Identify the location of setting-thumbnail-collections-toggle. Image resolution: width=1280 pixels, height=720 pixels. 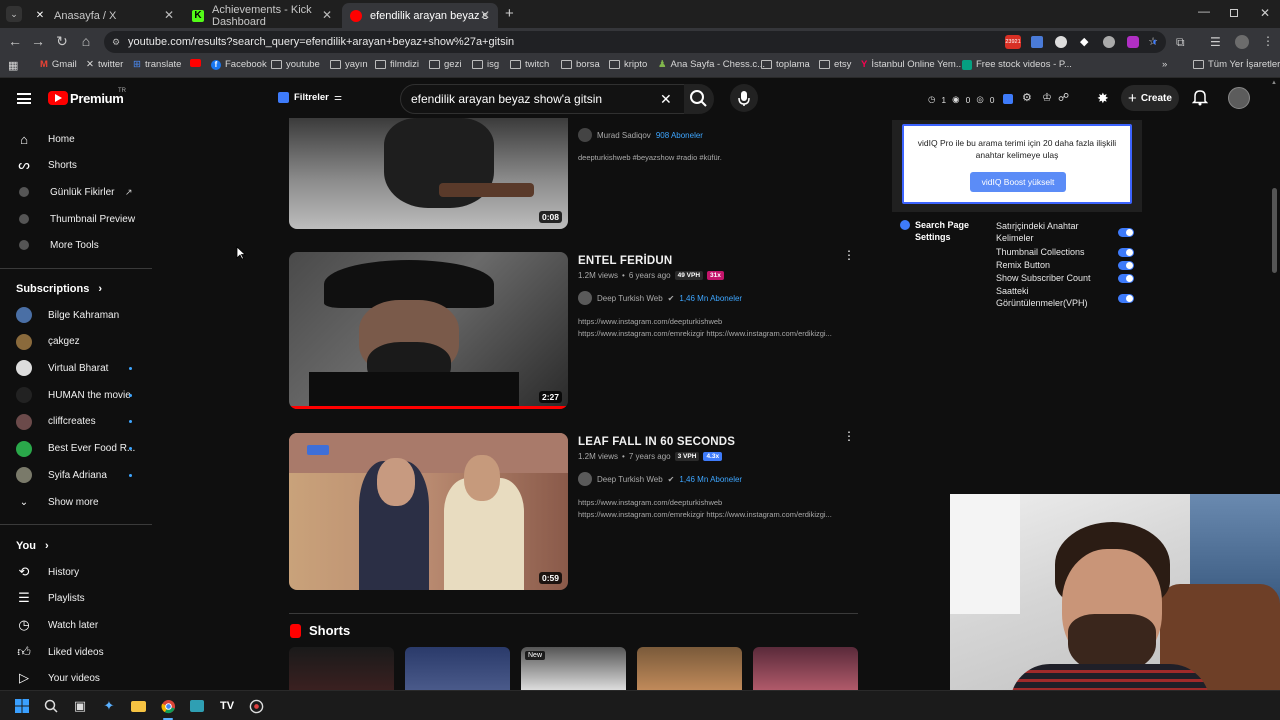
(1126, 252).